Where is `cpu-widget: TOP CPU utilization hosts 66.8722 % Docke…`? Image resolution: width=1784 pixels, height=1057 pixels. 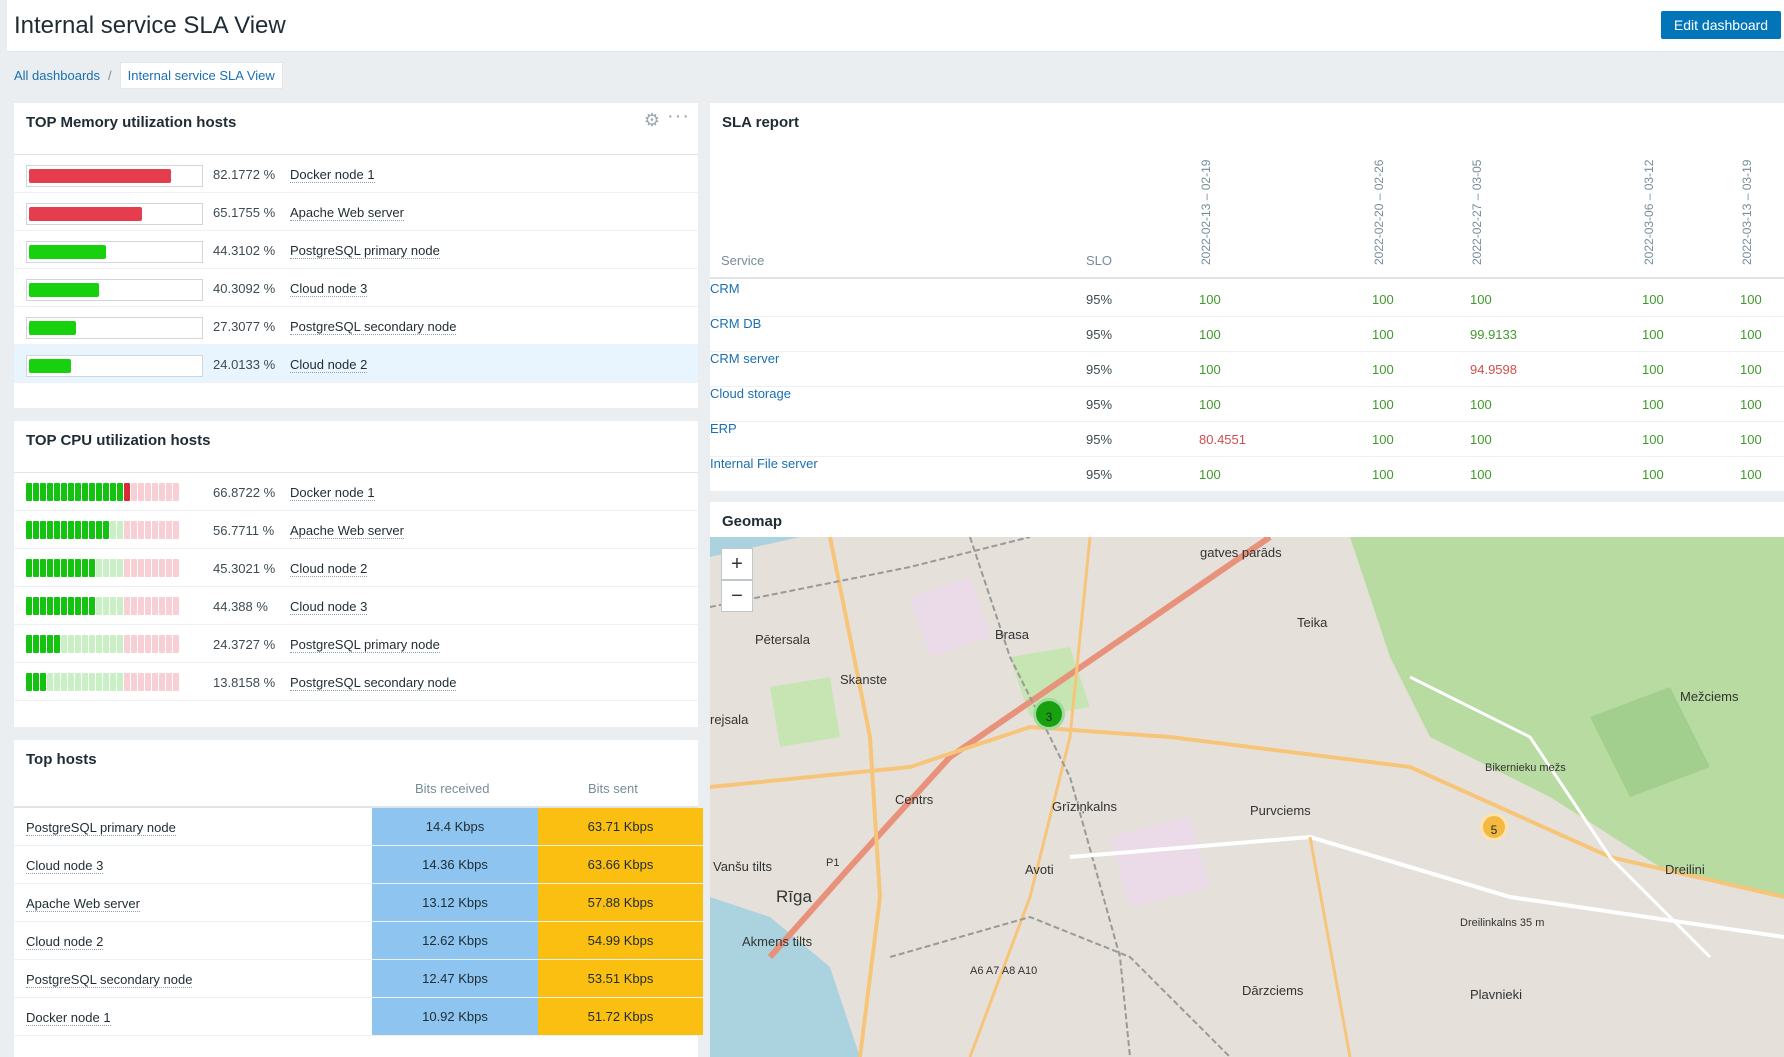
cpu-widget: TOP CPU utilization hosts 66.8722 % Docke… is located at coordinates (356, 574).